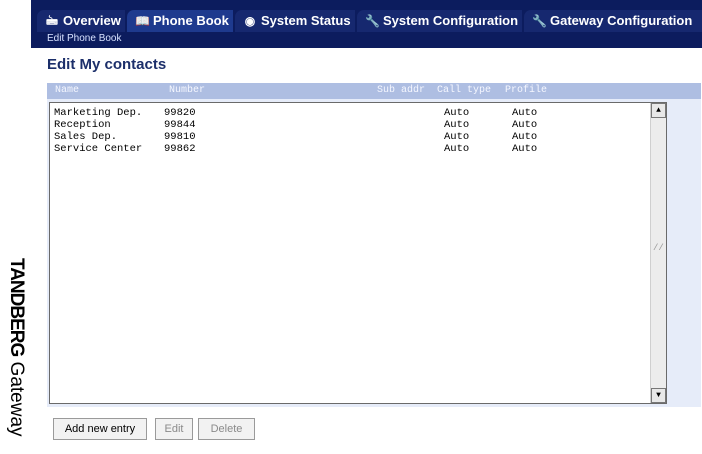 This screenshot has height=454, width=702. What do you see at coordinates (250, 21) in the screenshot?
I see `status-icon: ◉` at bounding box center [250, 21].